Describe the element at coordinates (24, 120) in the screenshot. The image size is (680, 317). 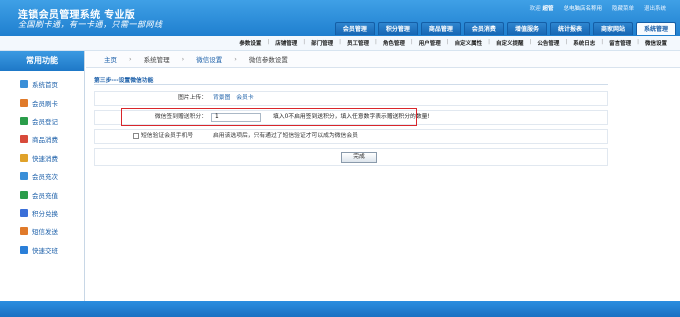
I see `user-add-icon` at that location.